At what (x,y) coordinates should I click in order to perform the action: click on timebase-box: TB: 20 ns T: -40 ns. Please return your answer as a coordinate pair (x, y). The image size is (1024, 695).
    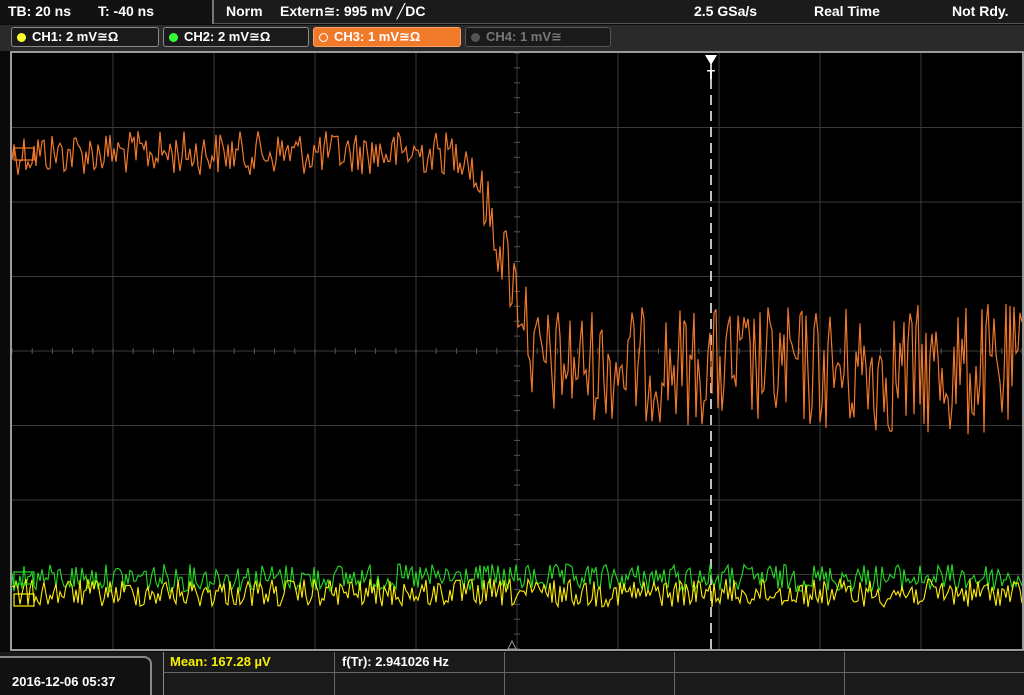
    Looking at the image, I should click on (107, 12).